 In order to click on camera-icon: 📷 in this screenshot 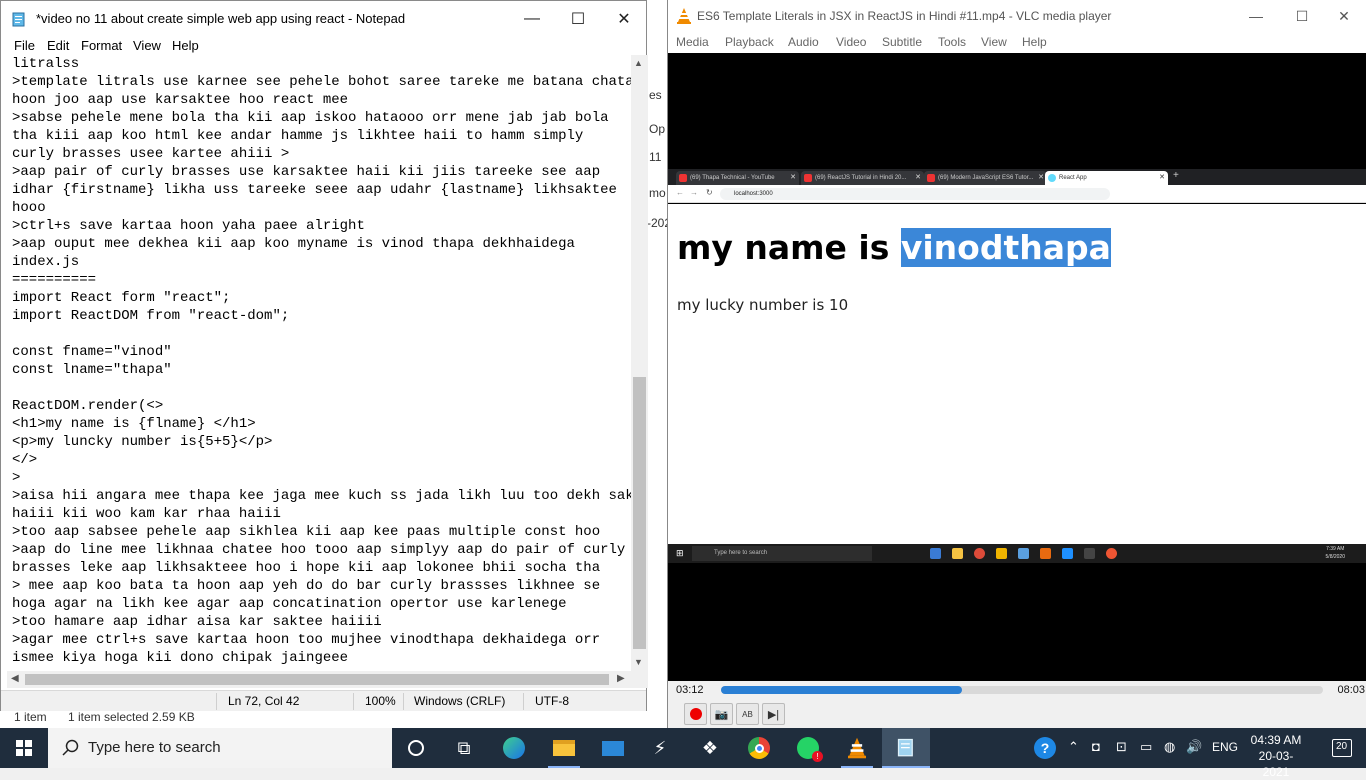, I will do `click(721, 714)`.